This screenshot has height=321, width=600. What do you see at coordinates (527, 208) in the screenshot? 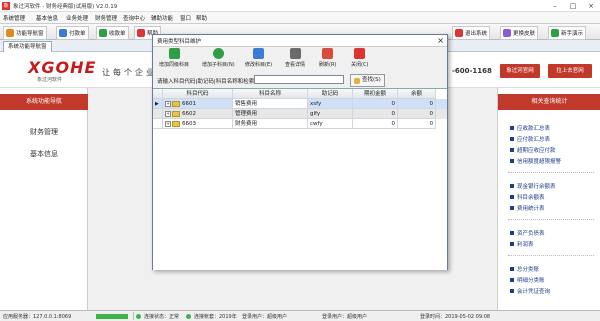
I see `link-expense-stats: 费用统计表` at bounding box center [527, 208].